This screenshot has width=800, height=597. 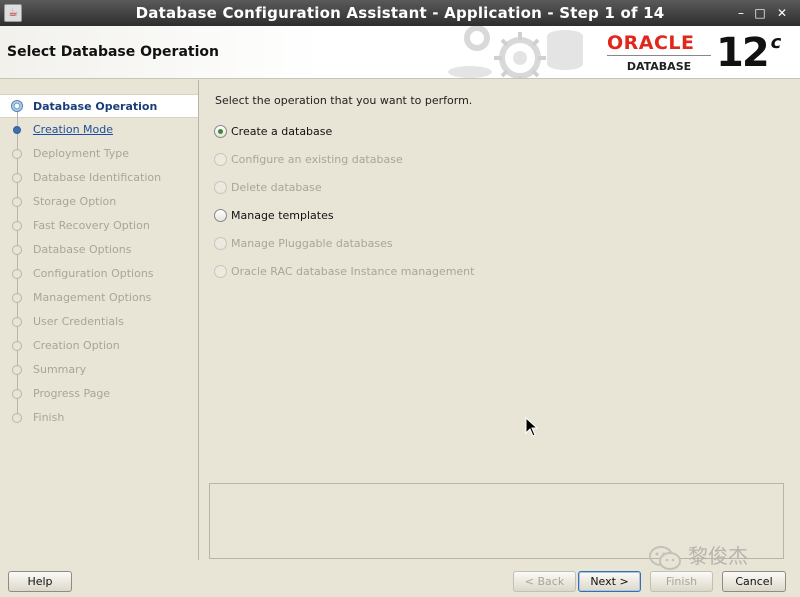 What do you see at coordinates (73, 129) in the screenshot?
I see `step-label: Creation Mode` at bounding box center [73, 129].